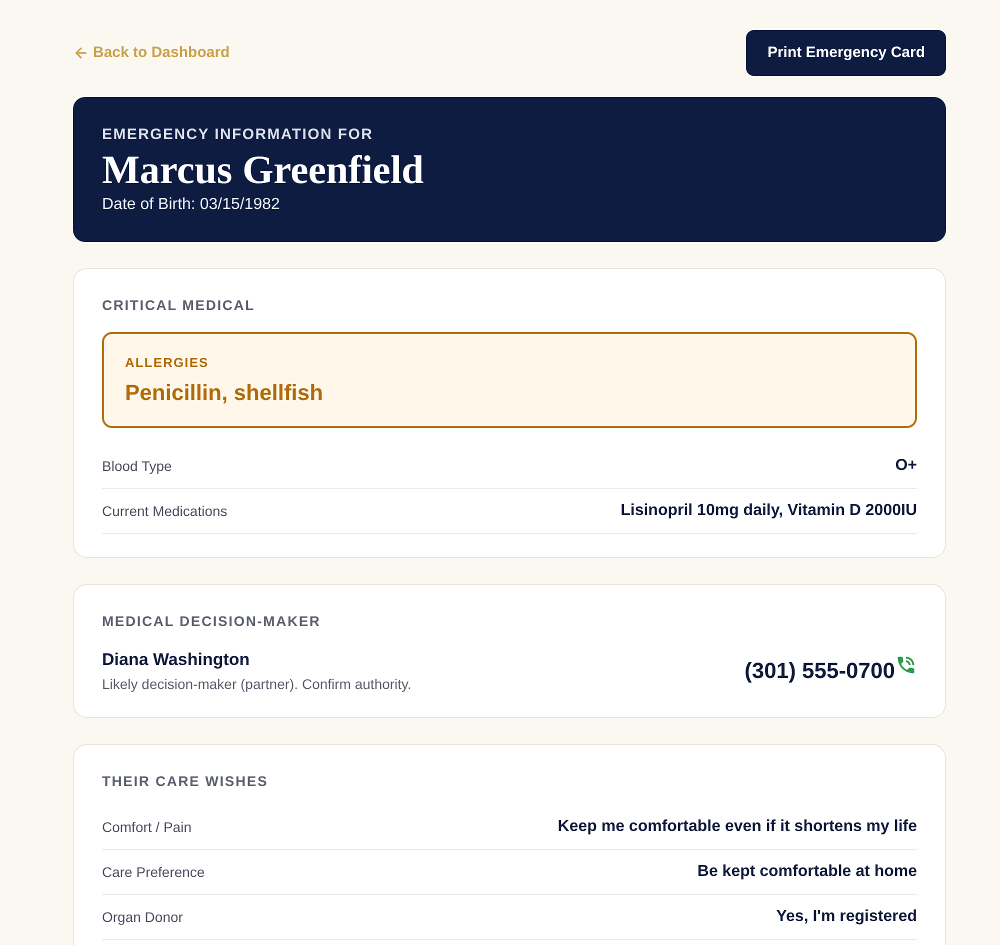  I want to click on row-value: Keep me comfortable even if it shortens my life, so click(737, 827).